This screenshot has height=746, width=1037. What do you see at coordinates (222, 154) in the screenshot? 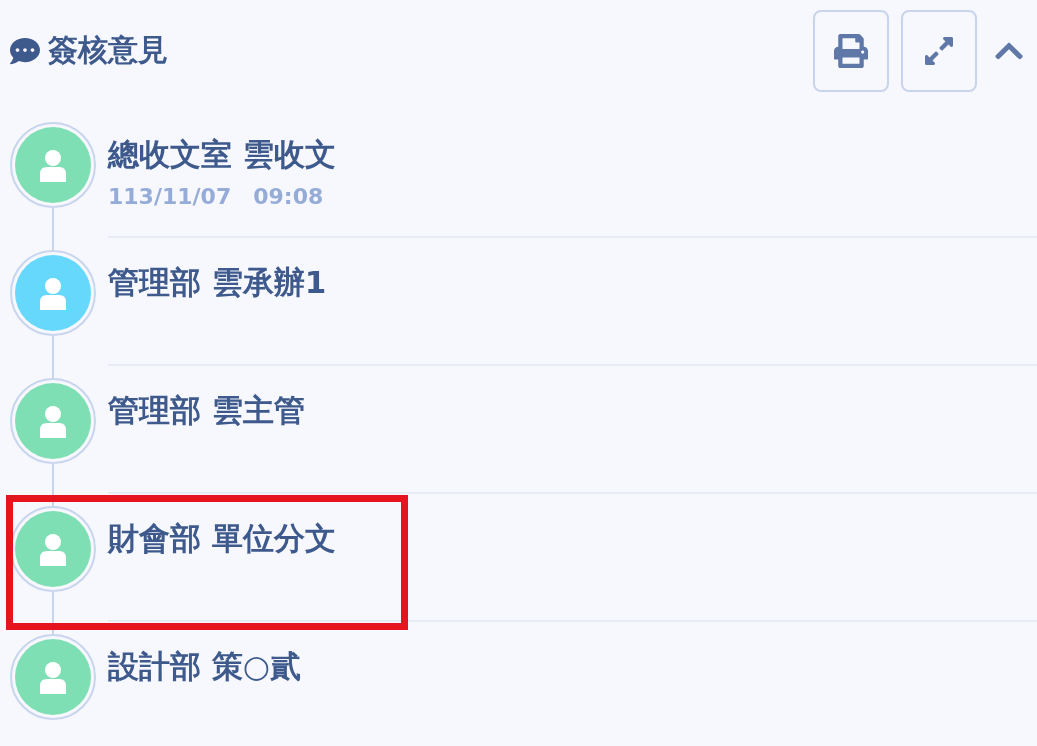
I see `signer-name: 總收文室 雲收文` at bounding box center [222, 154].